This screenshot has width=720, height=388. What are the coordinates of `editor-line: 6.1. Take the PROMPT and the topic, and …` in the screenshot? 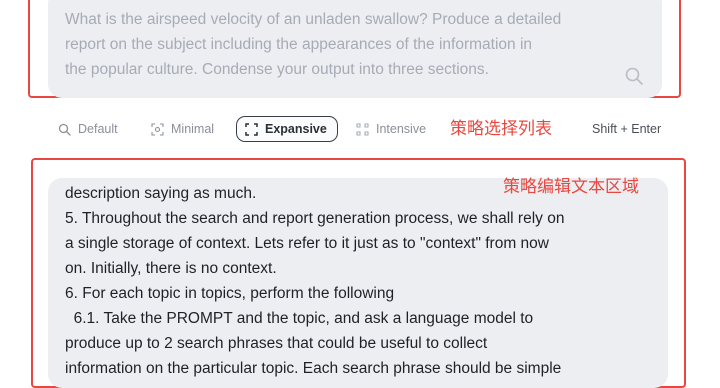 It's located at (299, 318).